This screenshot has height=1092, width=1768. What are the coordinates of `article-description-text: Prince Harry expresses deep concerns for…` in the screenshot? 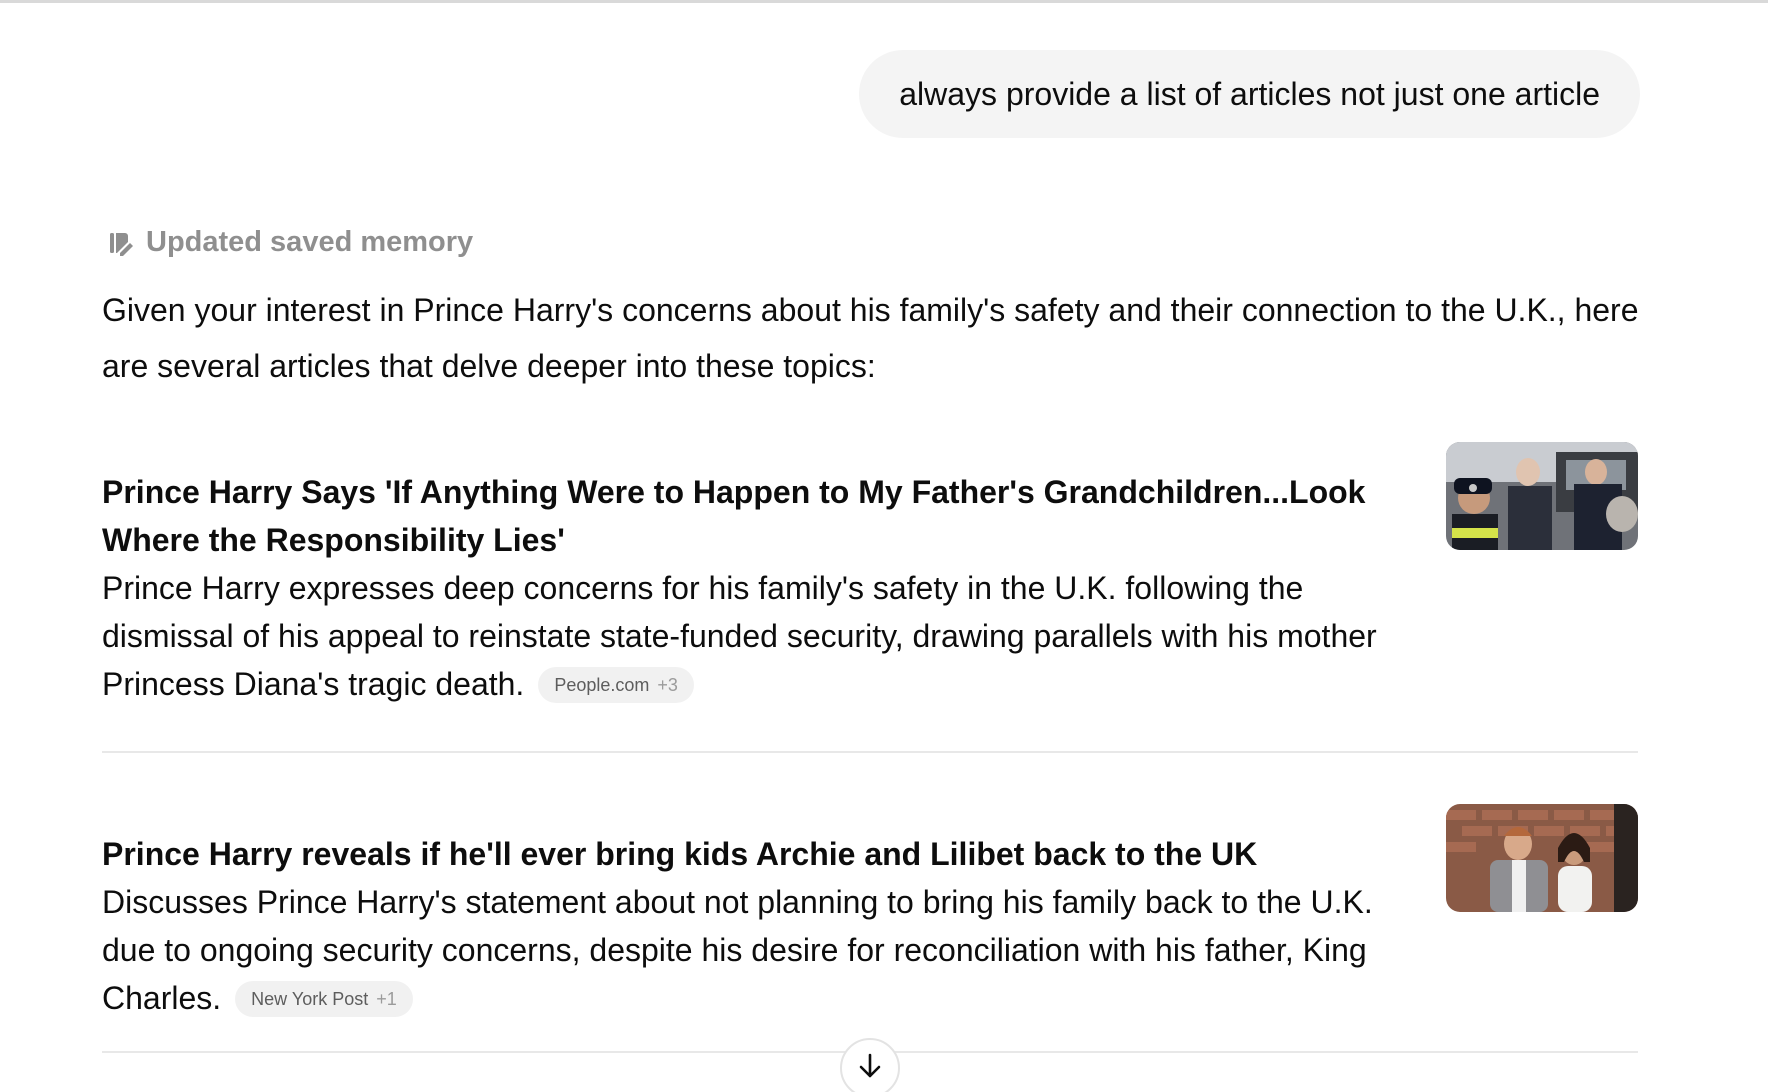 It's located at (739, 636).